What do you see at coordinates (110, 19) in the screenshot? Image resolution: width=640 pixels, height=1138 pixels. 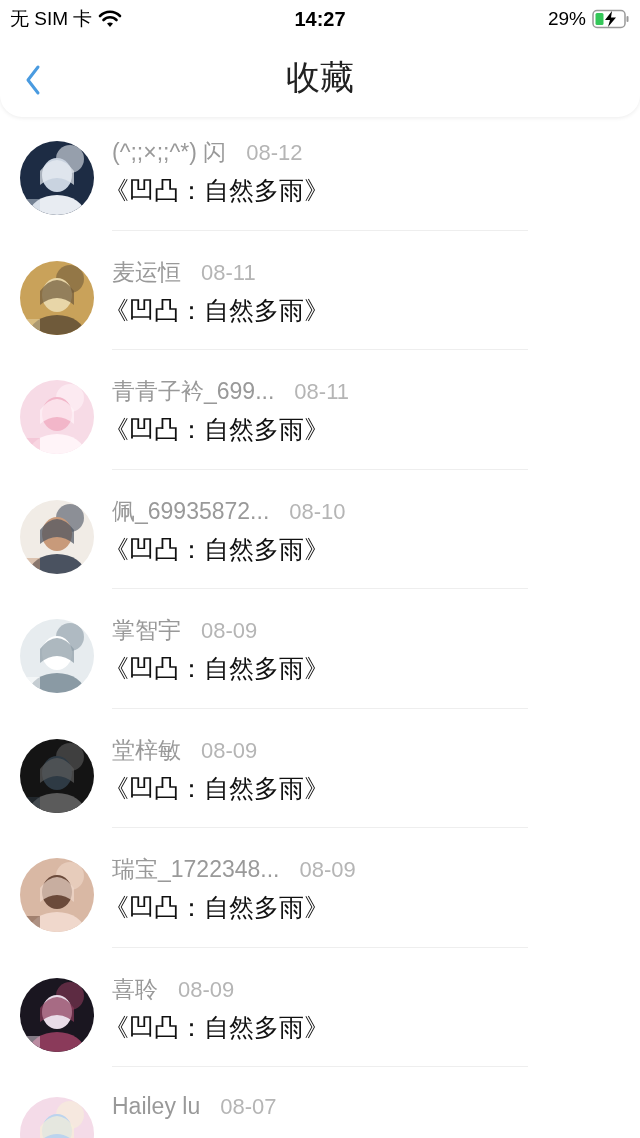 I see `wifi-icon` at bounding box center [110, 19].